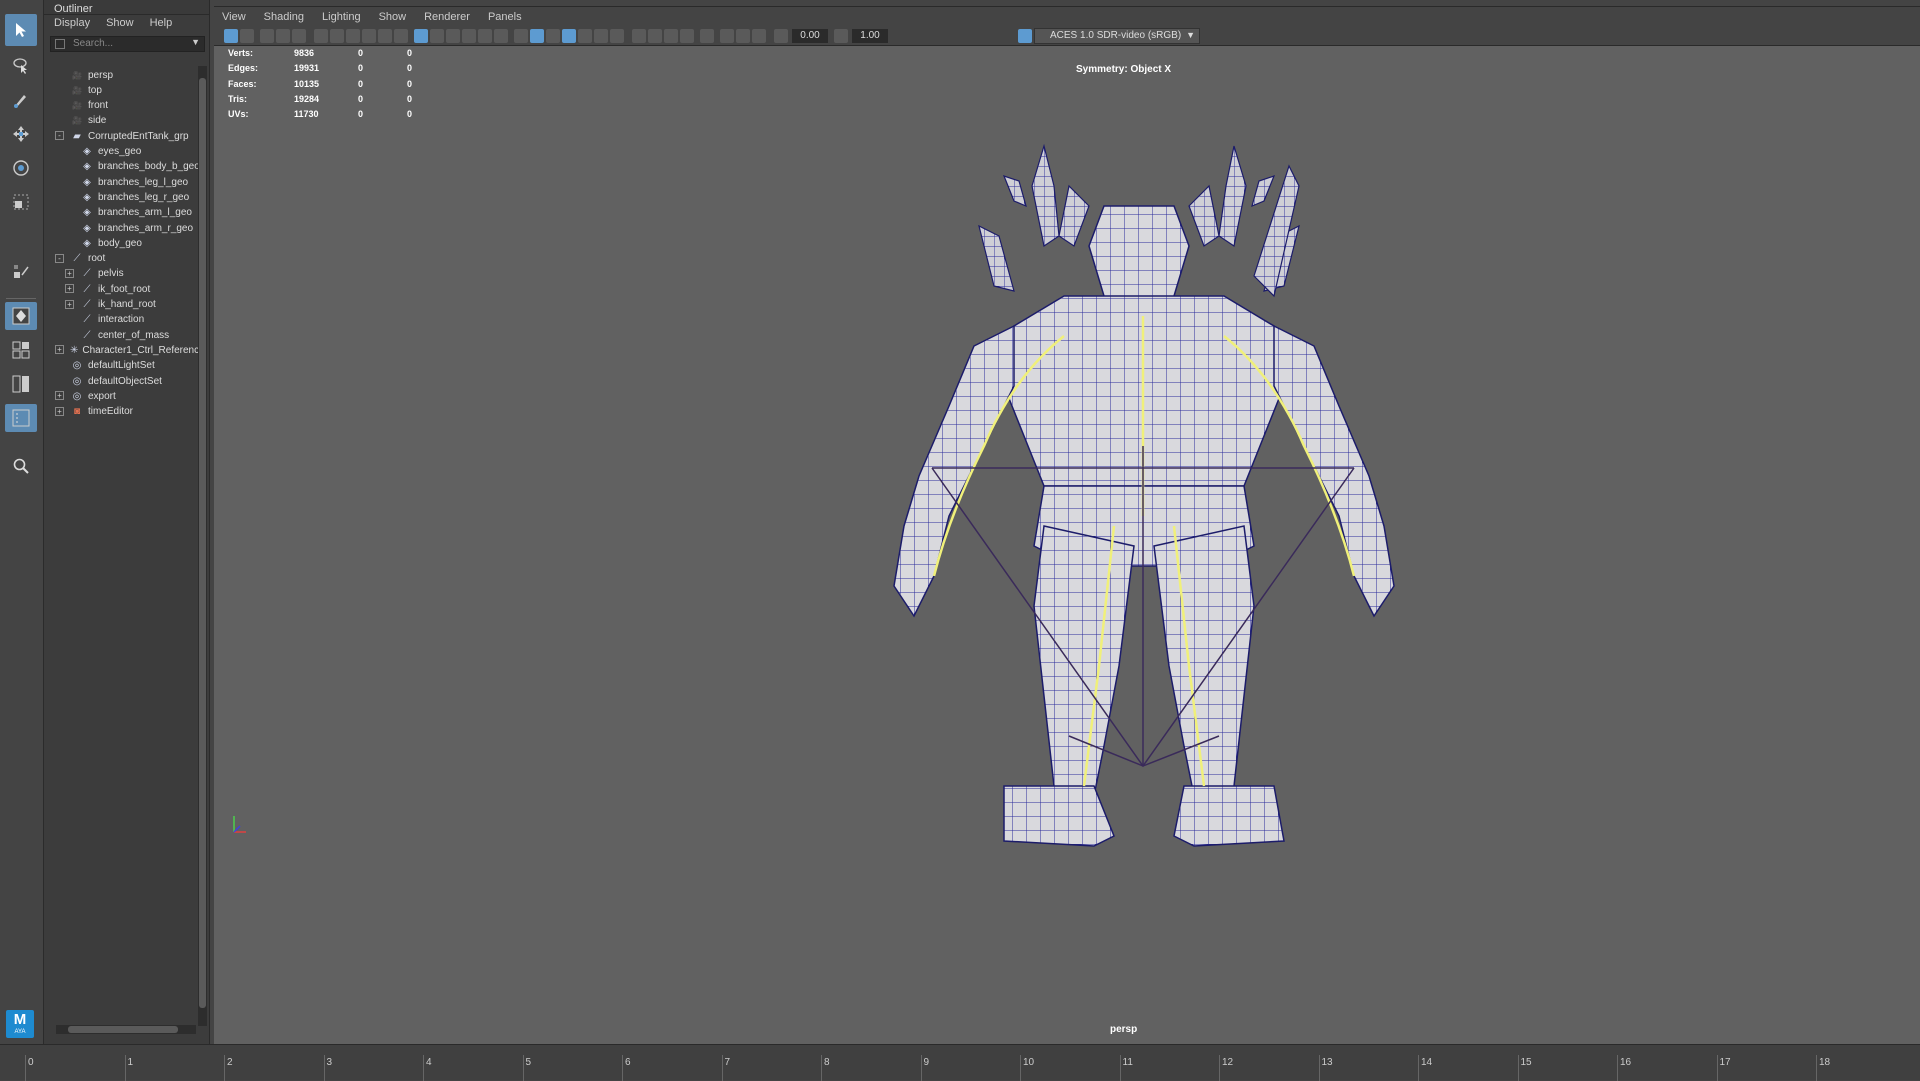  What do you see at coordinates (505, 16) in the screenshot?
I see `panel-menu-panels: Panels` at bounding box center [505, 16].